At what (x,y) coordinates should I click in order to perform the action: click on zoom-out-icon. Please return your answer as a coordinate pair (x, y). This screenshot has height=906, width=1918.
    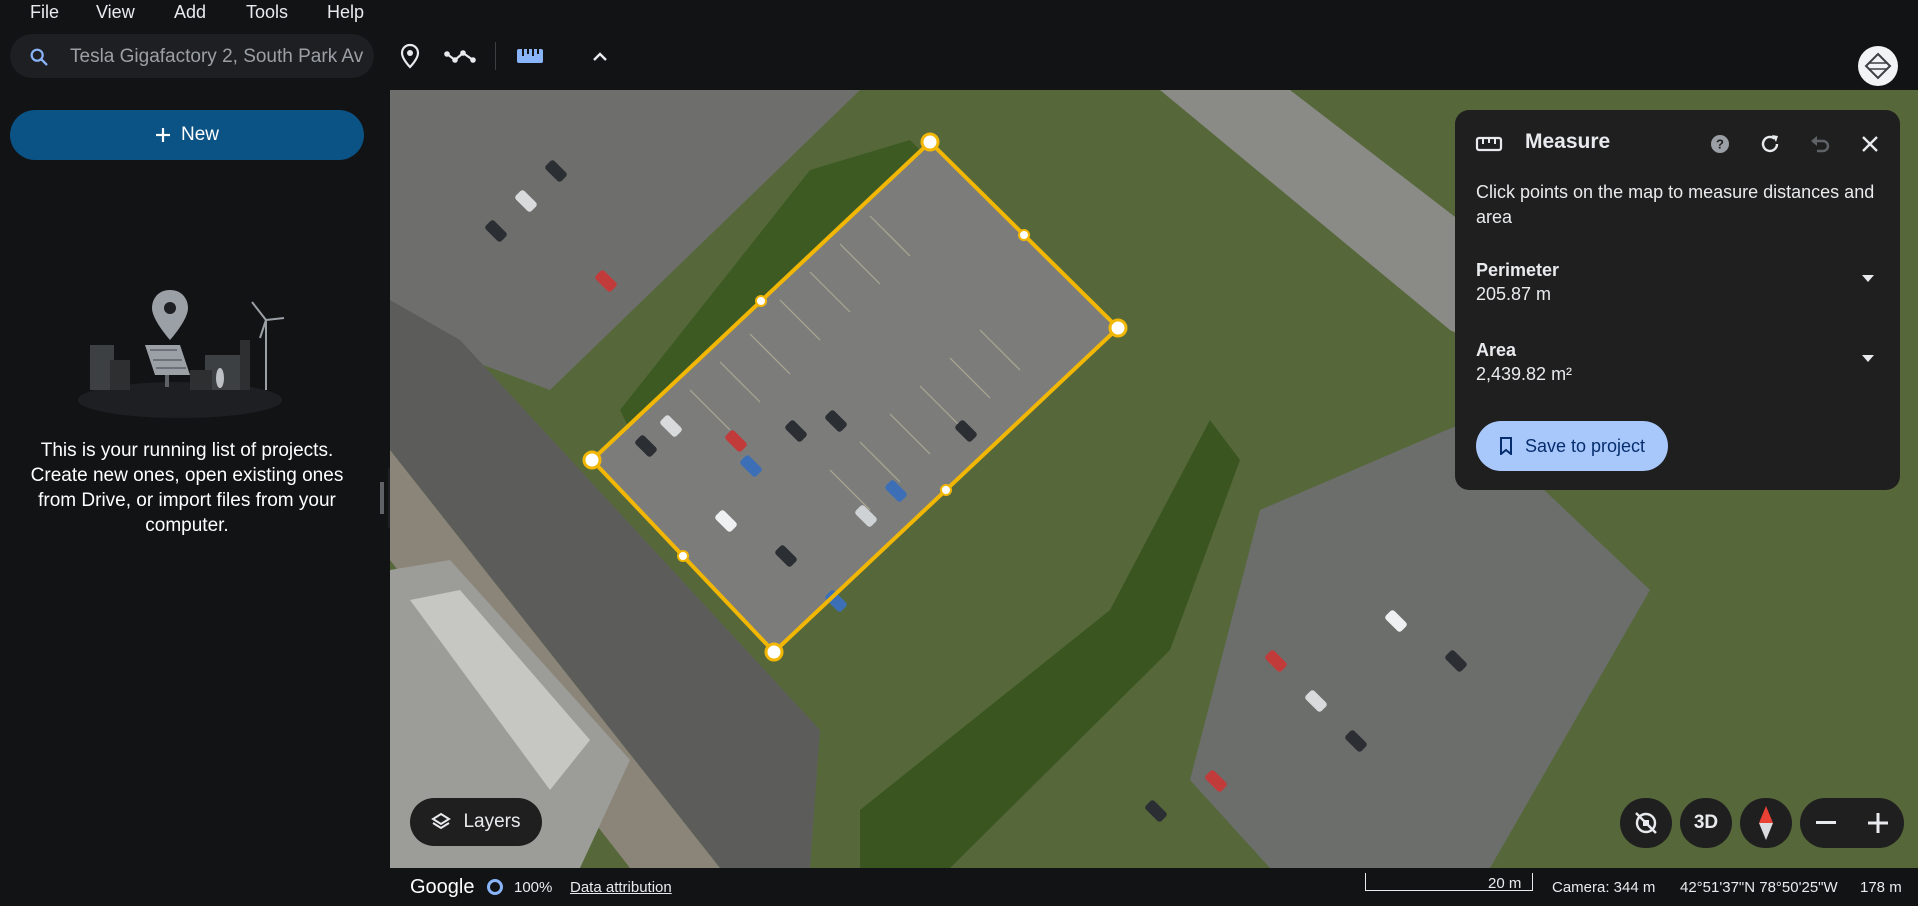
    Looking at the image, I should click on (1826, 822).